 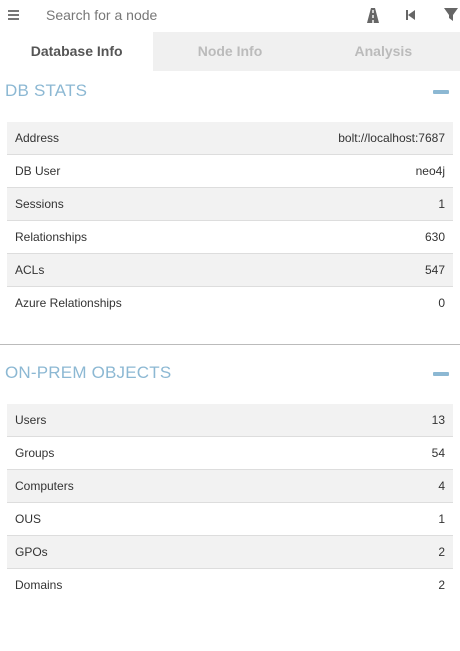 I want to click on table-row: Groups 54, so click(x=230, y=452).